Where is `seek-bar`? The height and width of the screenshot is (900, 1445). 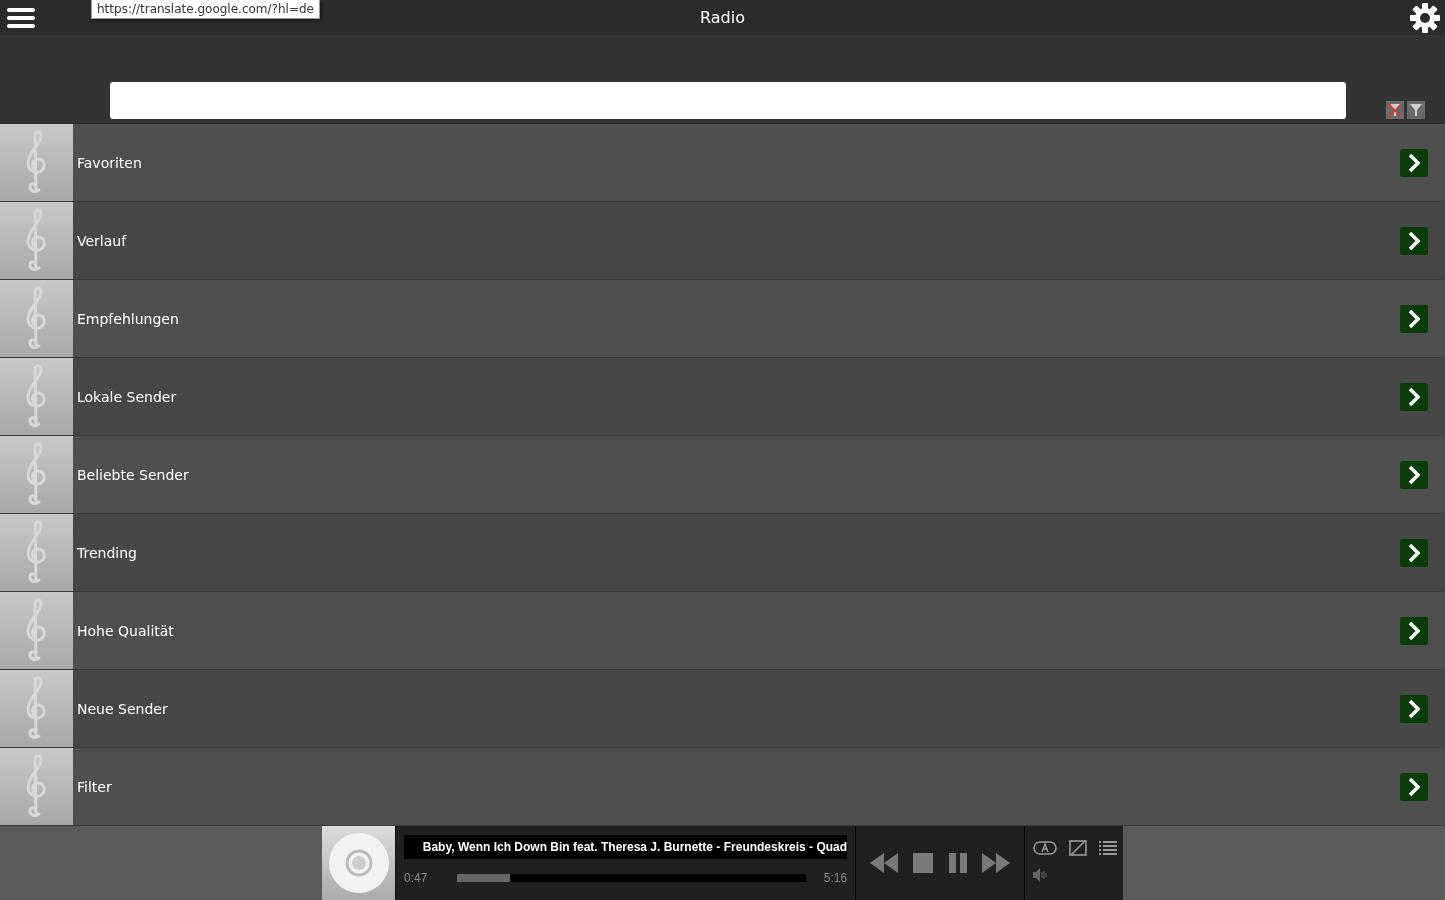 seek-bar is located at coordinates (631, 878).